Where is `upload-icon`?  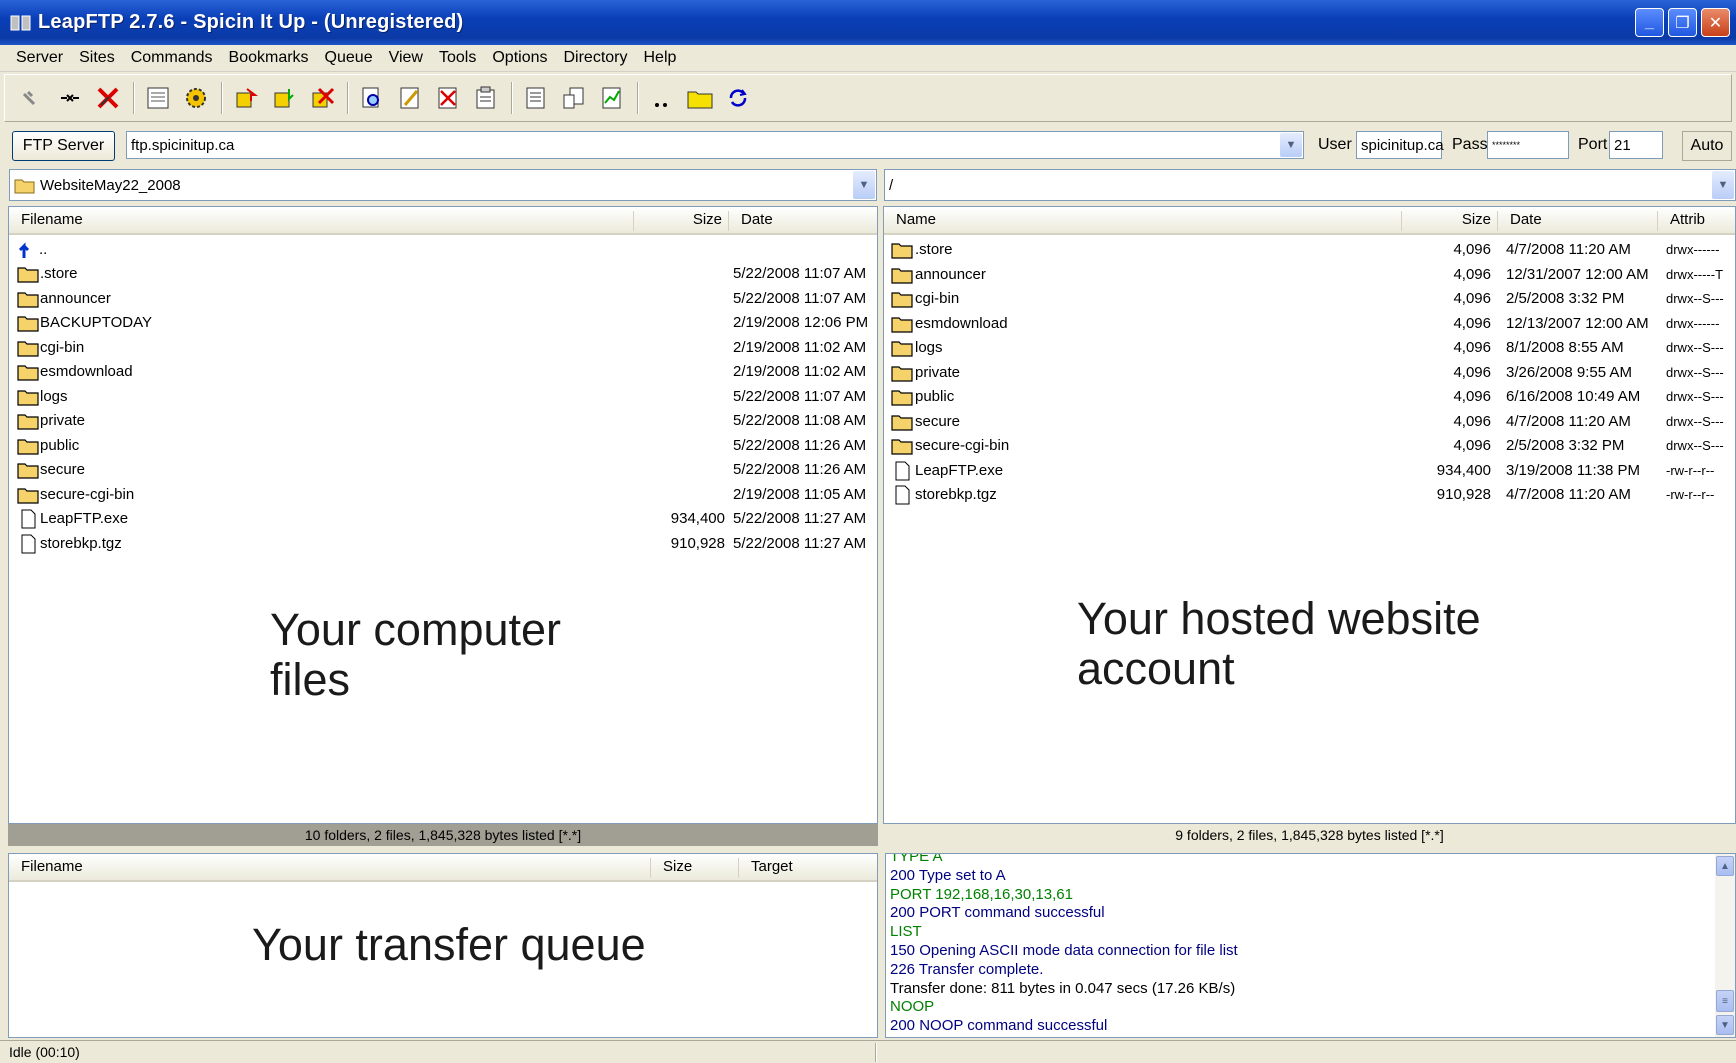 upload-icon is located at coordinates (246, 98).